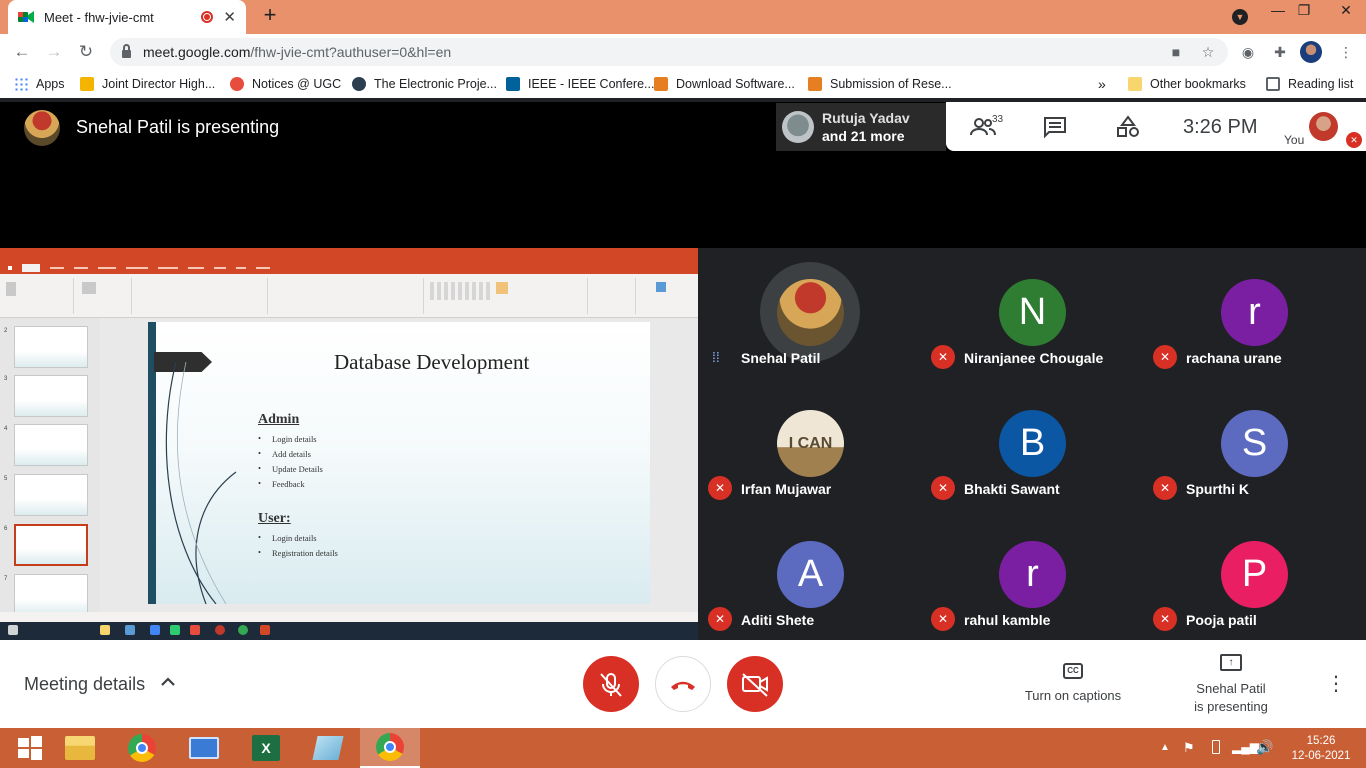  Describe the element at coordinates (1176, 52) in the screenshot. I see `camera-in-use-icon: ■` at that location.